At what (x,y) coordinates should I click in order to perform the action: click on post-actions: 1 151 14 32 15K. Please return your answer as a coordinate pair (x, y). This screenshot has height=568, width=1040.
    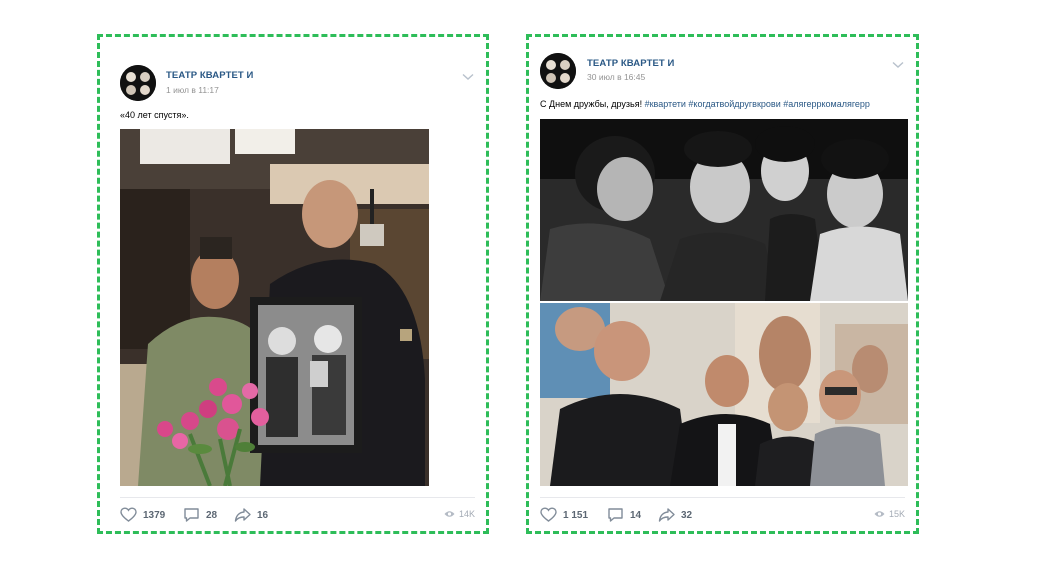
    Looking at the image, I should click on (722, 516).